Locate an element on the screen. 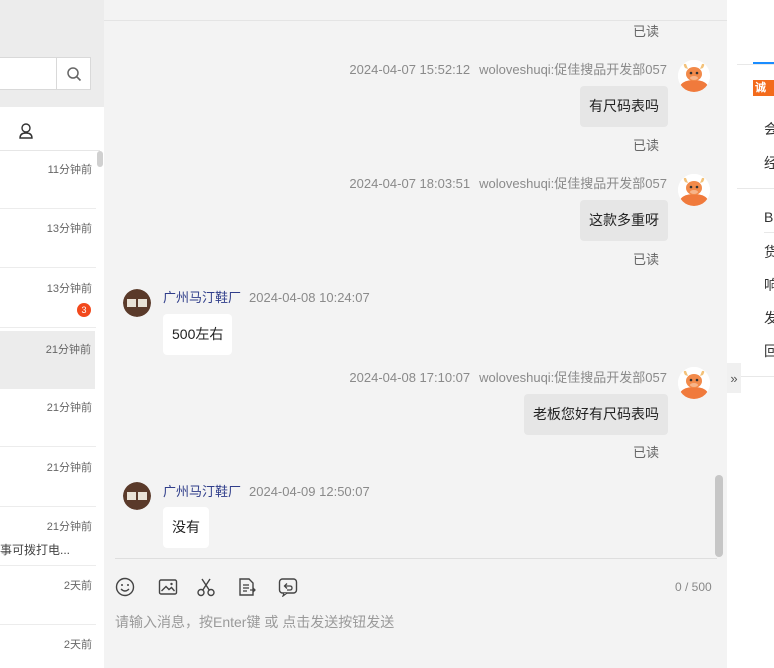 Image resolution: width=774 pixels, height=668 pixels. message-time: 2024-04-08 17:10:07 is located at coordinates (410, 377).